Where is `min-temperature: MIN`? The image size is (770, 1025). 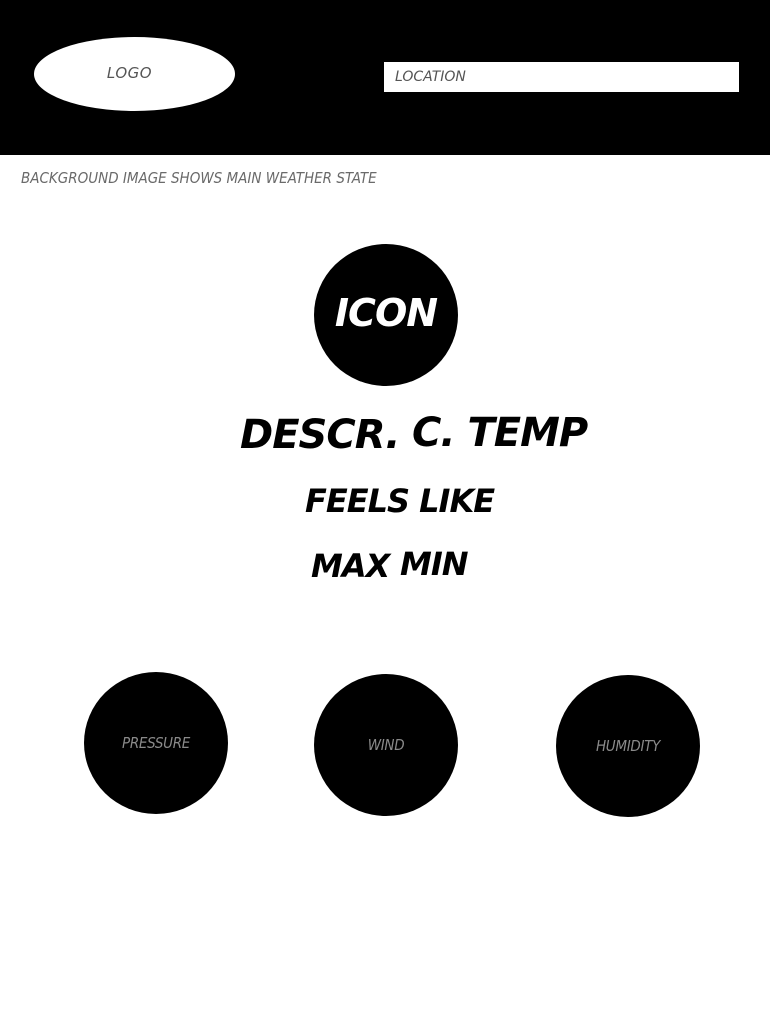 min-temperature: MIN is located at coordinates (434, 564).